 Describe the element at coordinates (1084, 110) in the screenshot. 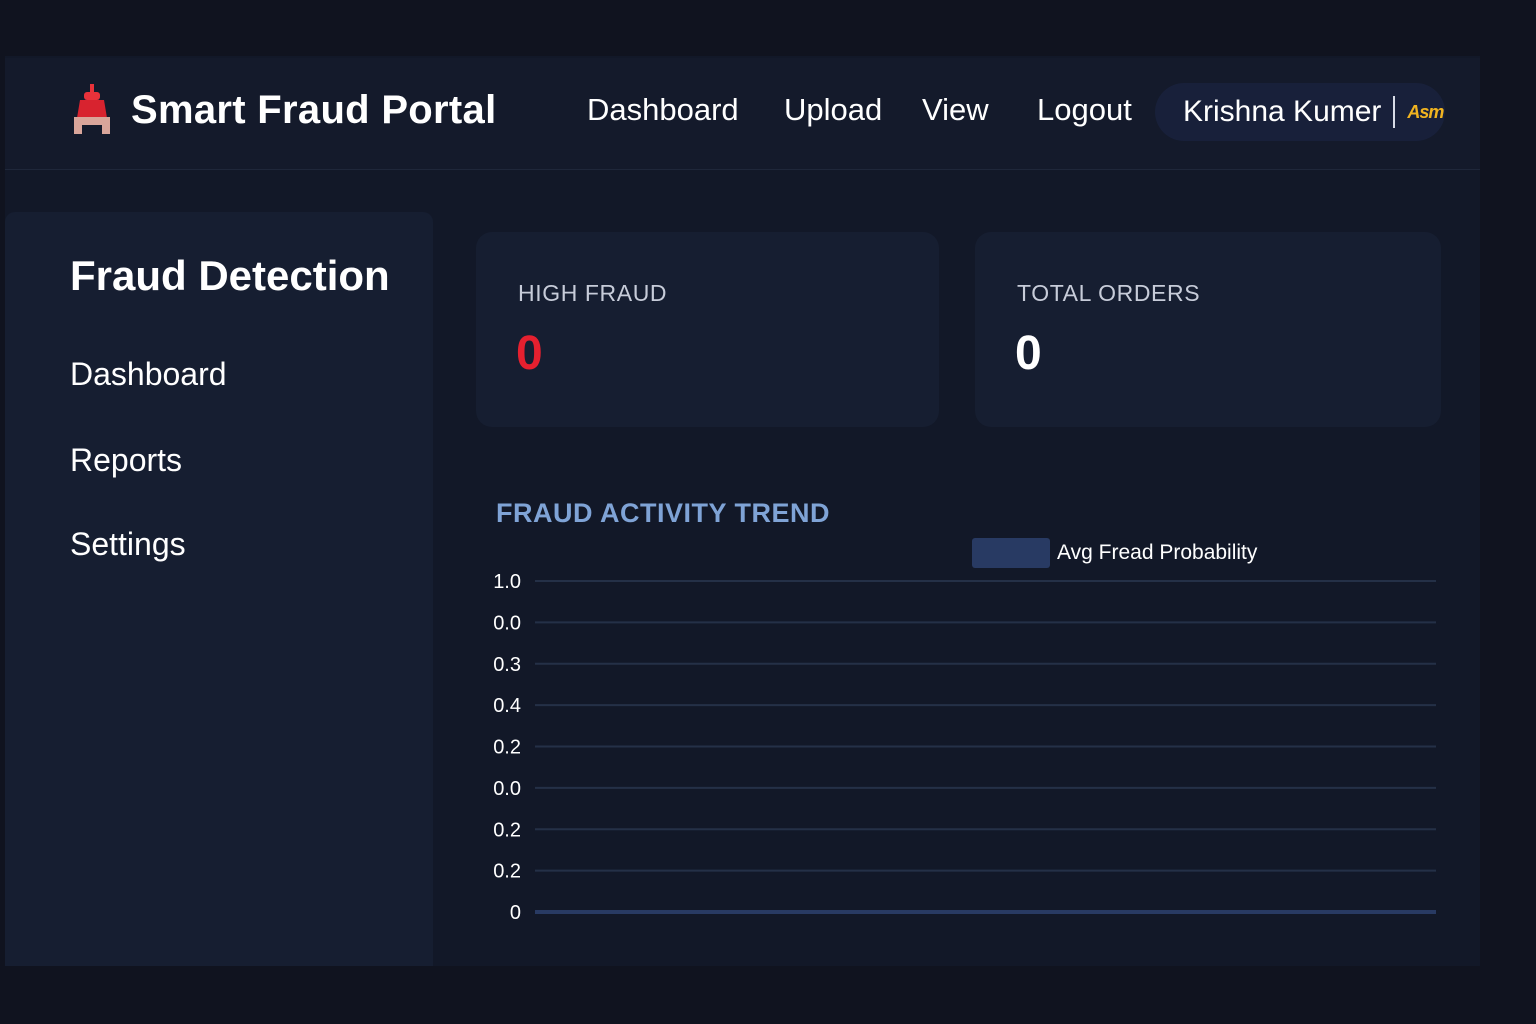

I see `nav-logout-link: Logout` at that location.